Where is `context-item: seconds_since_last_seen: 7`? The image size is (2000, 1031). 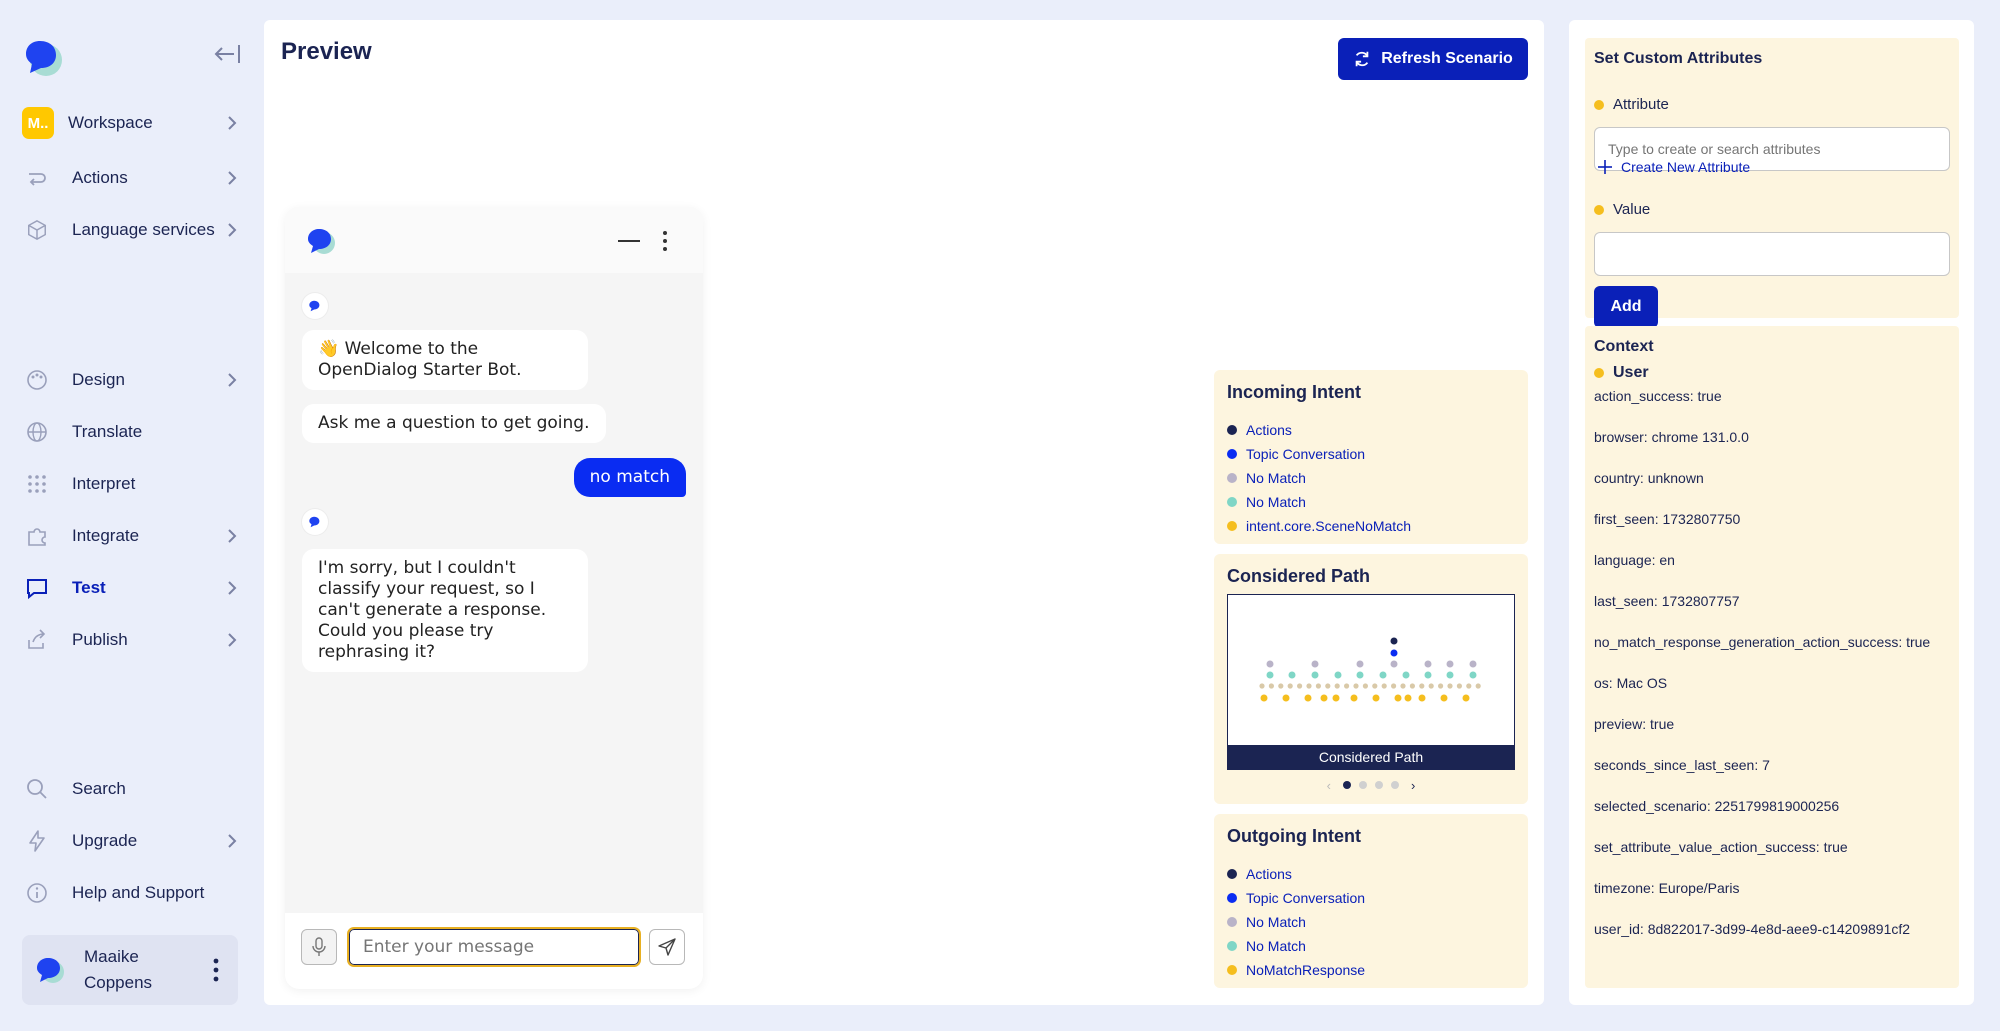
context-item: seconds_since_last_seen: 7 is located at coordinates (1682, 765).